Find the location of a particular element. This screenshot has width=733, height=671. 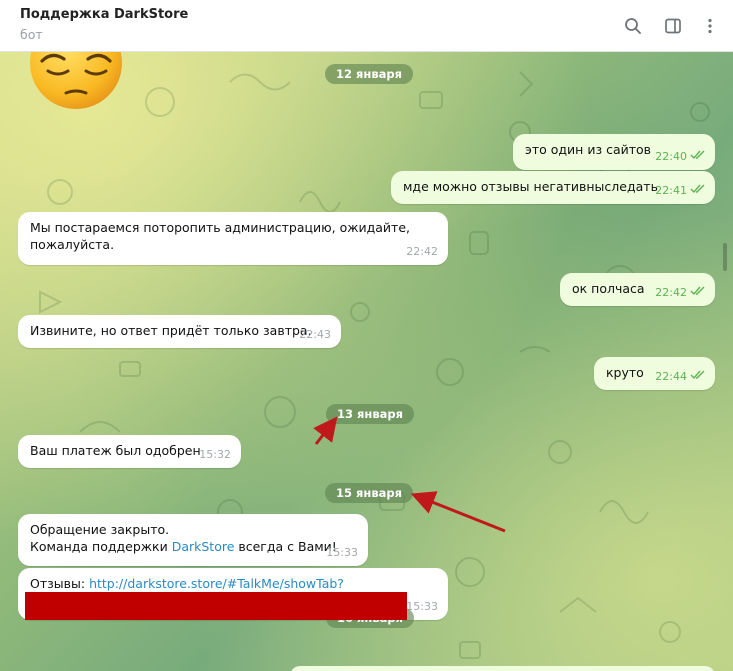

message-text: ок полчаса is located at coordinates (608, 288).